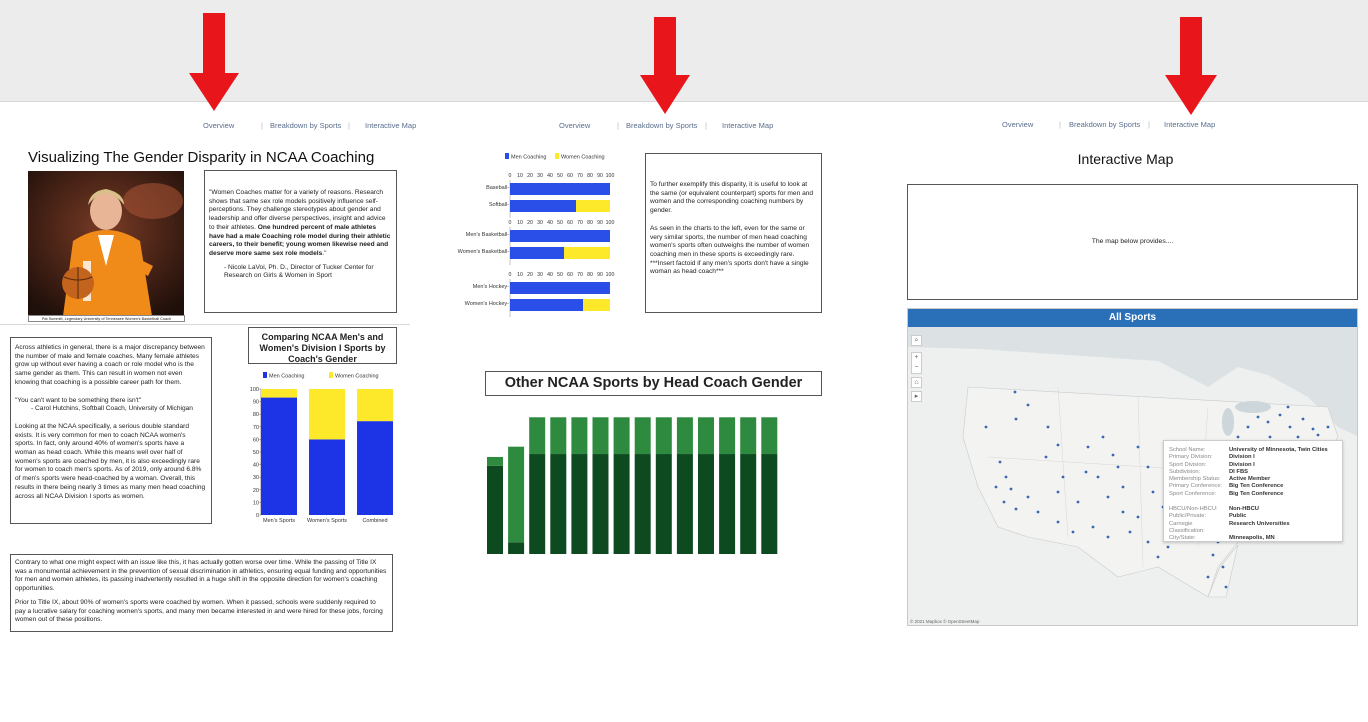  Describe the element at coordinates (256, 491) in the screenshot. I see `y-tick-label: 20` at that location.